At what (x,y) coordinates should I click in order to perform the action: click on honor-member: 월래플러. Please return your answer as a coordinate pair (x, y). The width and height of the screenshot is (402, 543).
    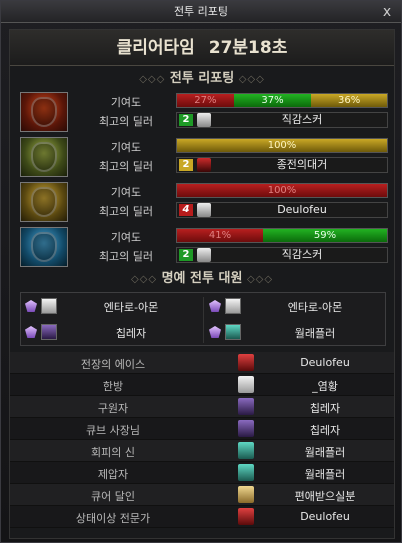
    Looking at the image, I should click on (295, 333).